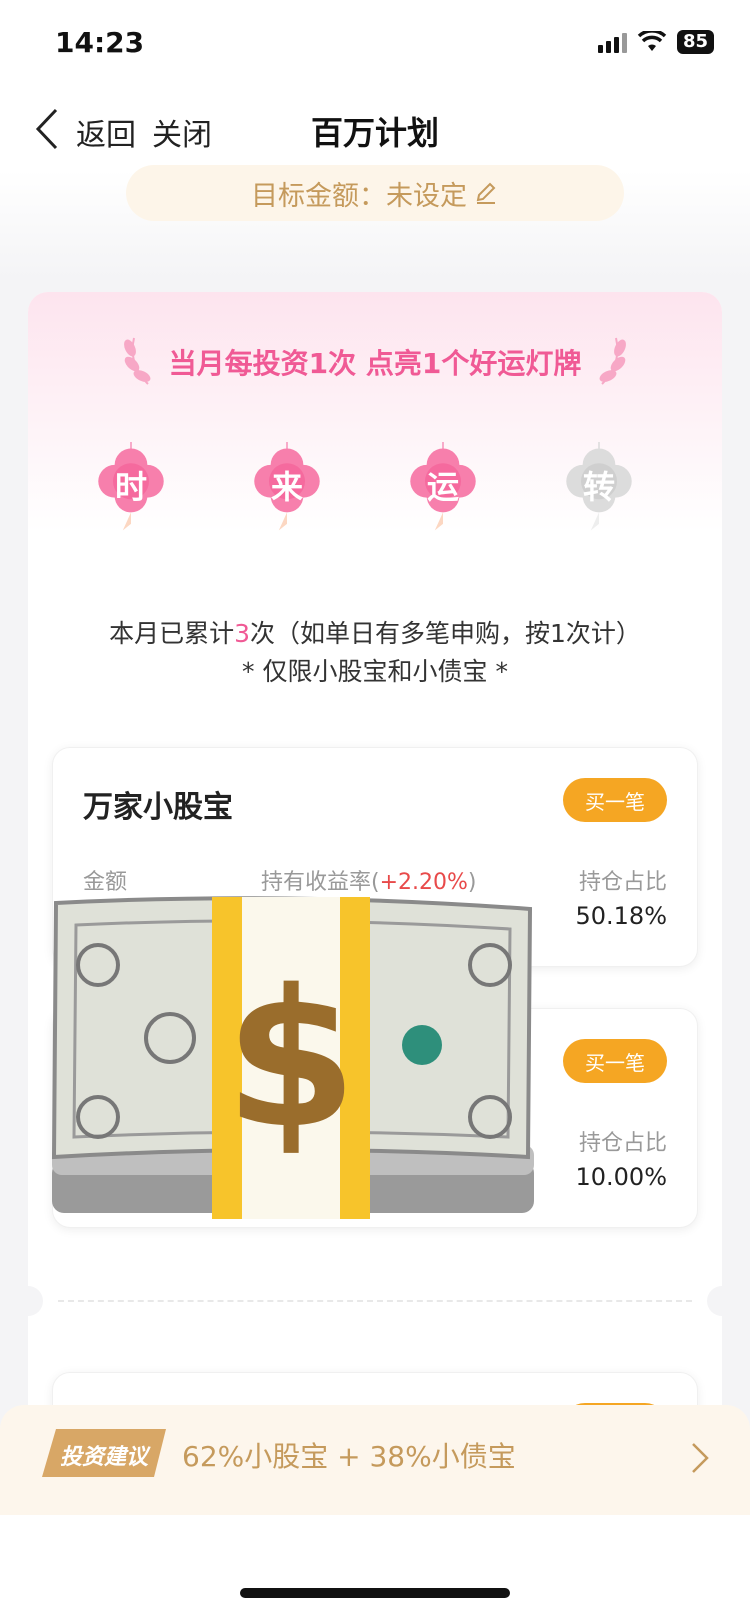 This screenshot has height=1623, width=750. Describe the element at coordinates (442, 487) in the screenshot. I see `lamp-char: 运` at that location.